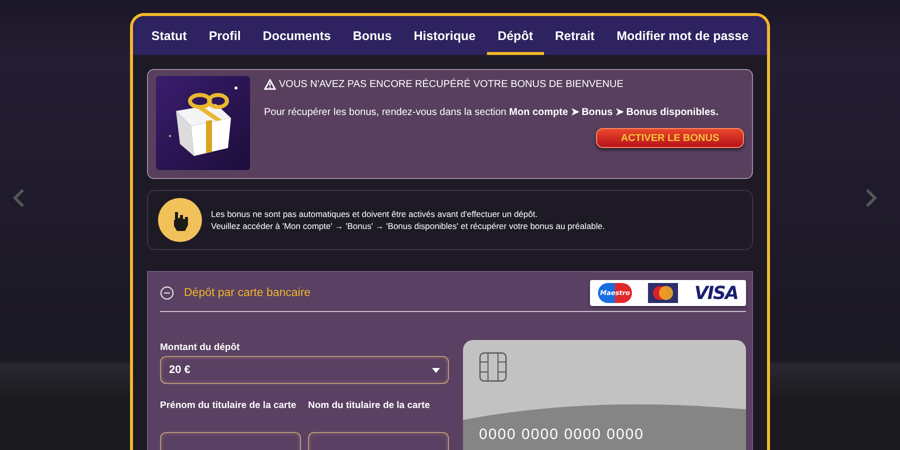 The width and height of the screenshot is (900, 450). What do you see at coordinates (716, 293) in the screenshot?
I see `visa-logo: VISA` at bounding box center [716, 293].